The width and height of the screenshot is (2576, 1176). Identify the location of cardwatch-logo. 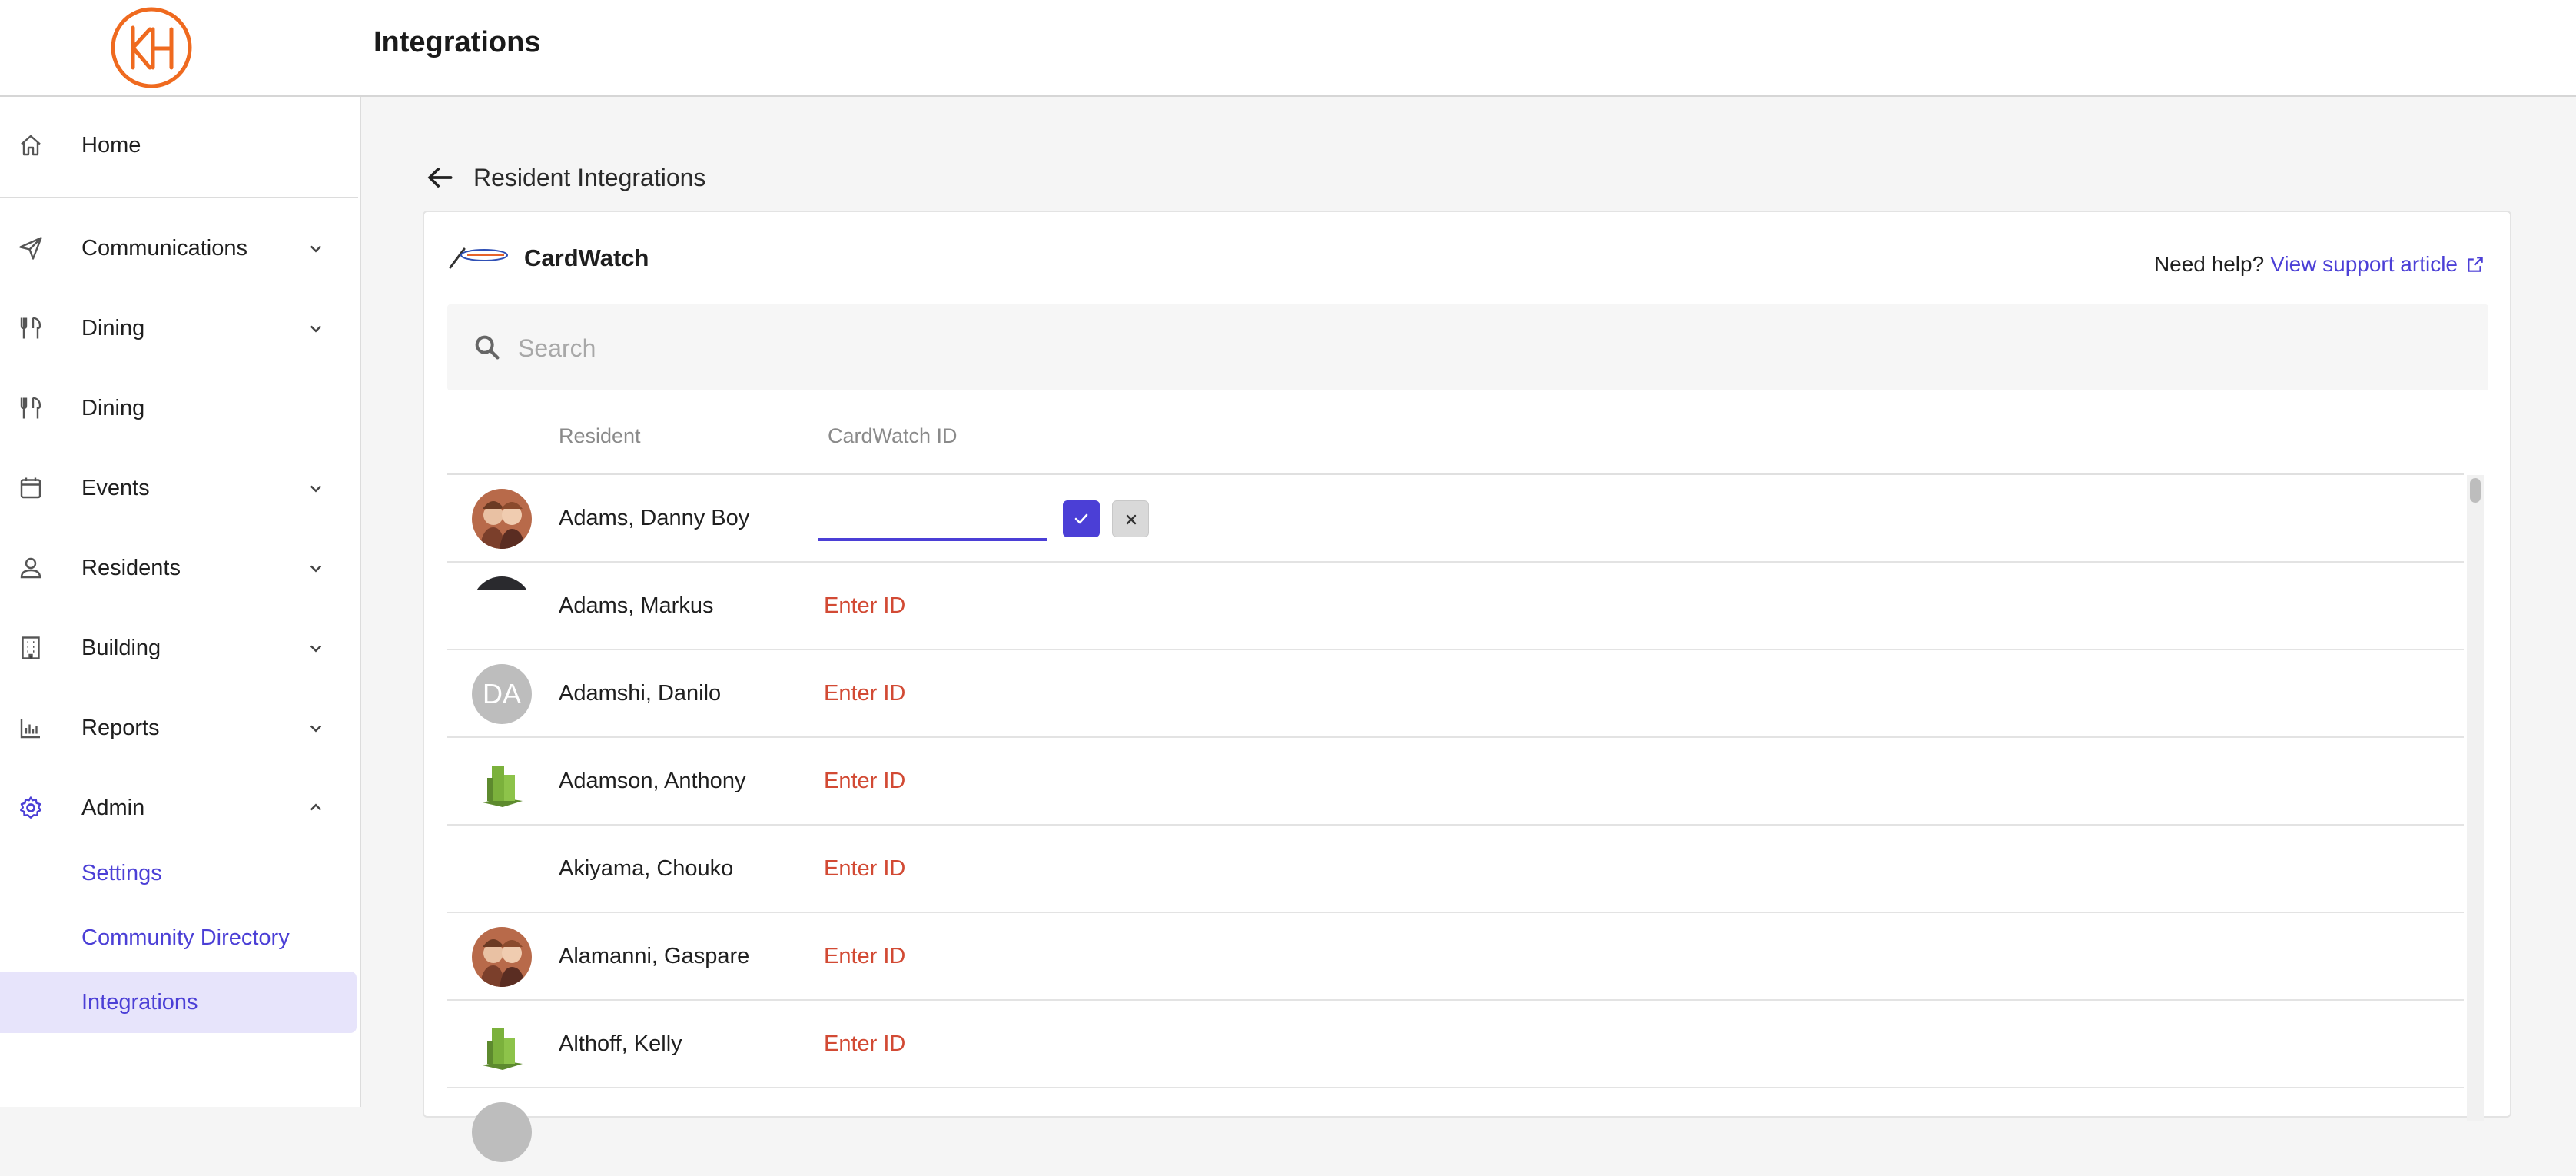
(478, 257).